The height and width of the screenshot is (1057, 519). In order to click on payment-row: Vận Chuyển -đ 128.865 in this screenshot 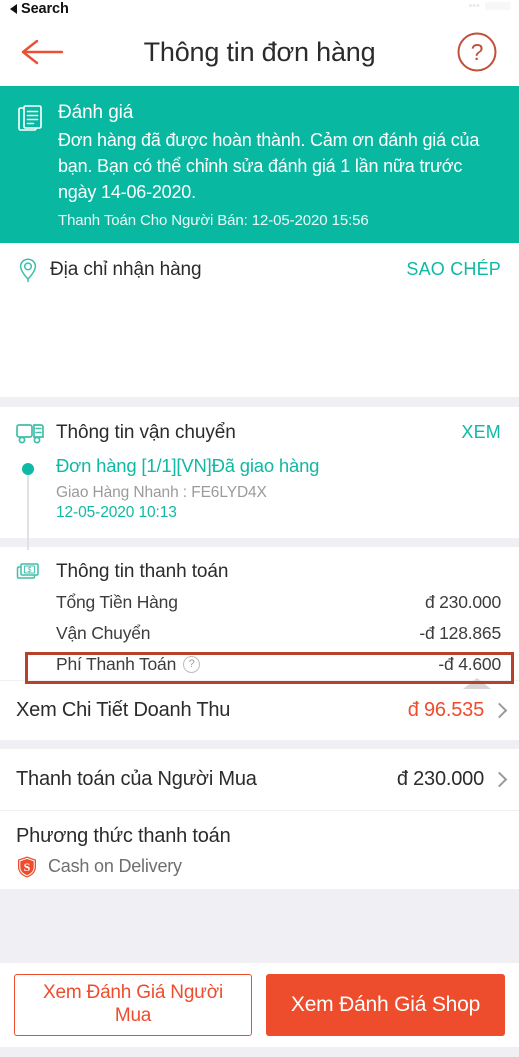, I will do `click(259, 633)`.